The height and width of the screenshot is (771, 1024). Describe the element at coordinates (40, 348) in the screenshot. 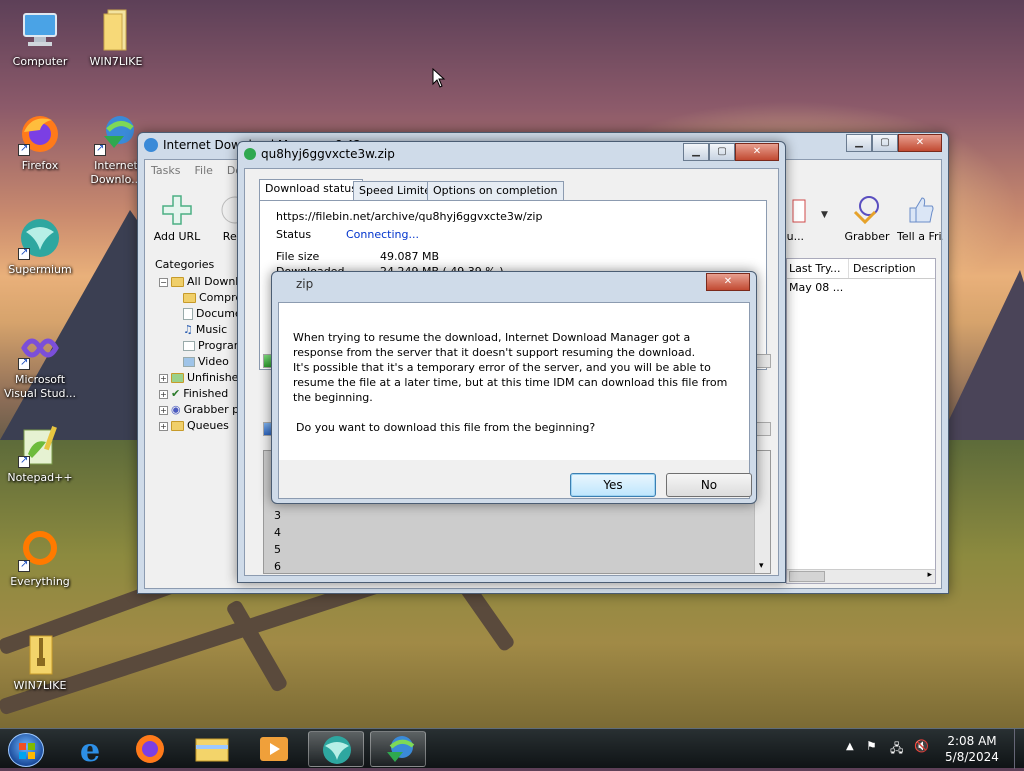

I see `vscode-icon` at that location.